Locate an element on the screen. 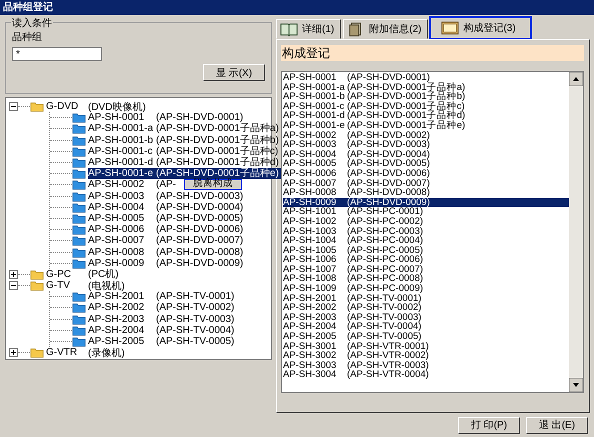 The height and width of the screenshot is (437, 594). tree-item: AP-SH-0005 (AP-SH-DVD-0005) is located at coordinates (167, 218).